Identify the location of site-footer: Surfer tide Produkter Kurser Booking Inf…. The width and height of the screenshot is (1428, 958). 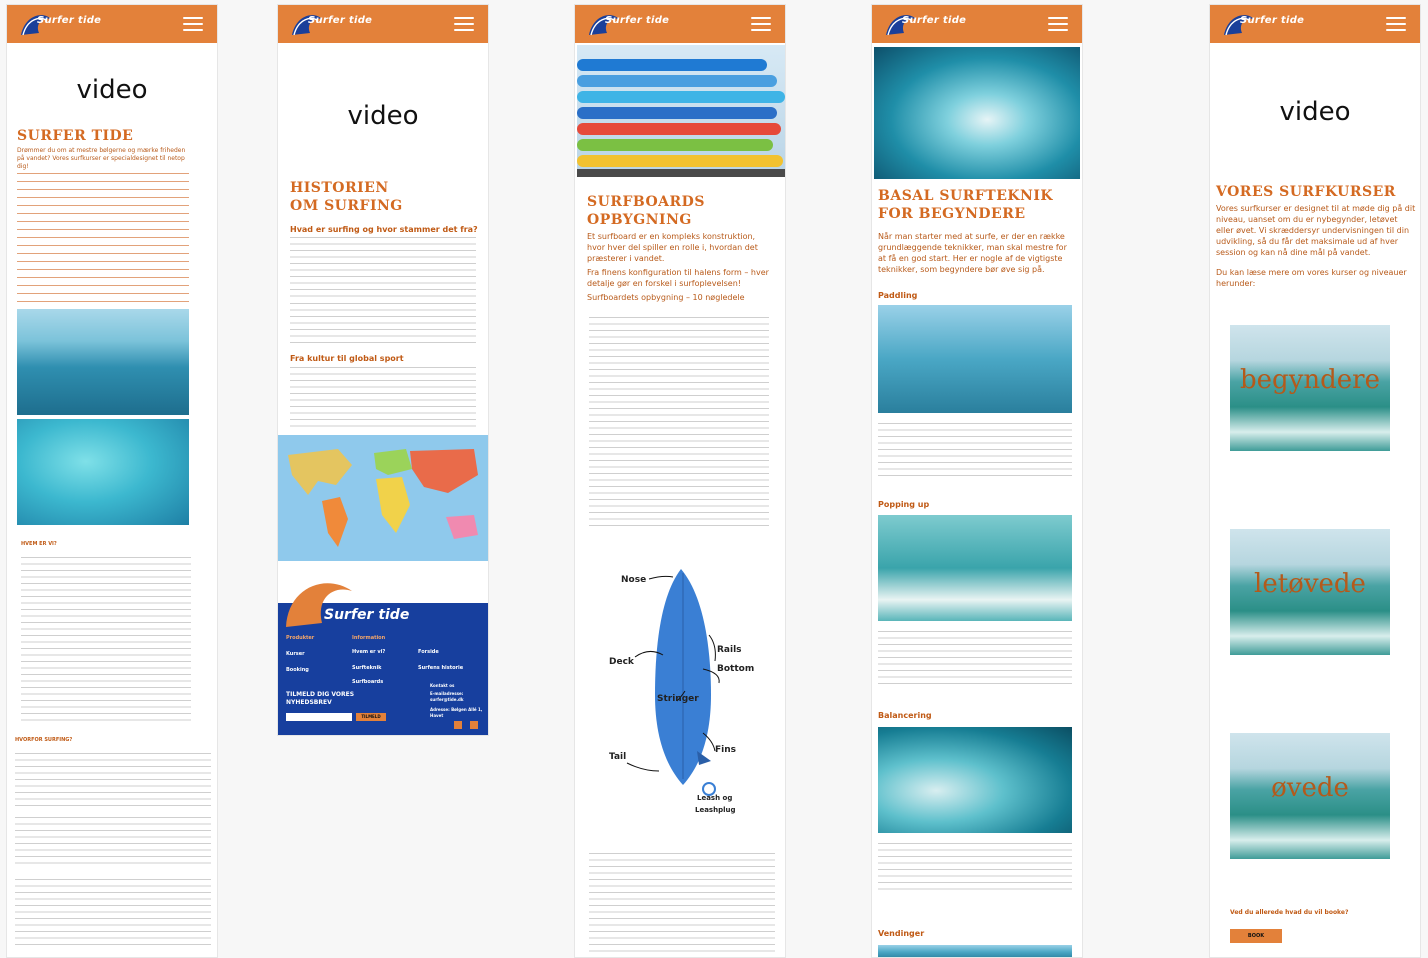
(383, 659).